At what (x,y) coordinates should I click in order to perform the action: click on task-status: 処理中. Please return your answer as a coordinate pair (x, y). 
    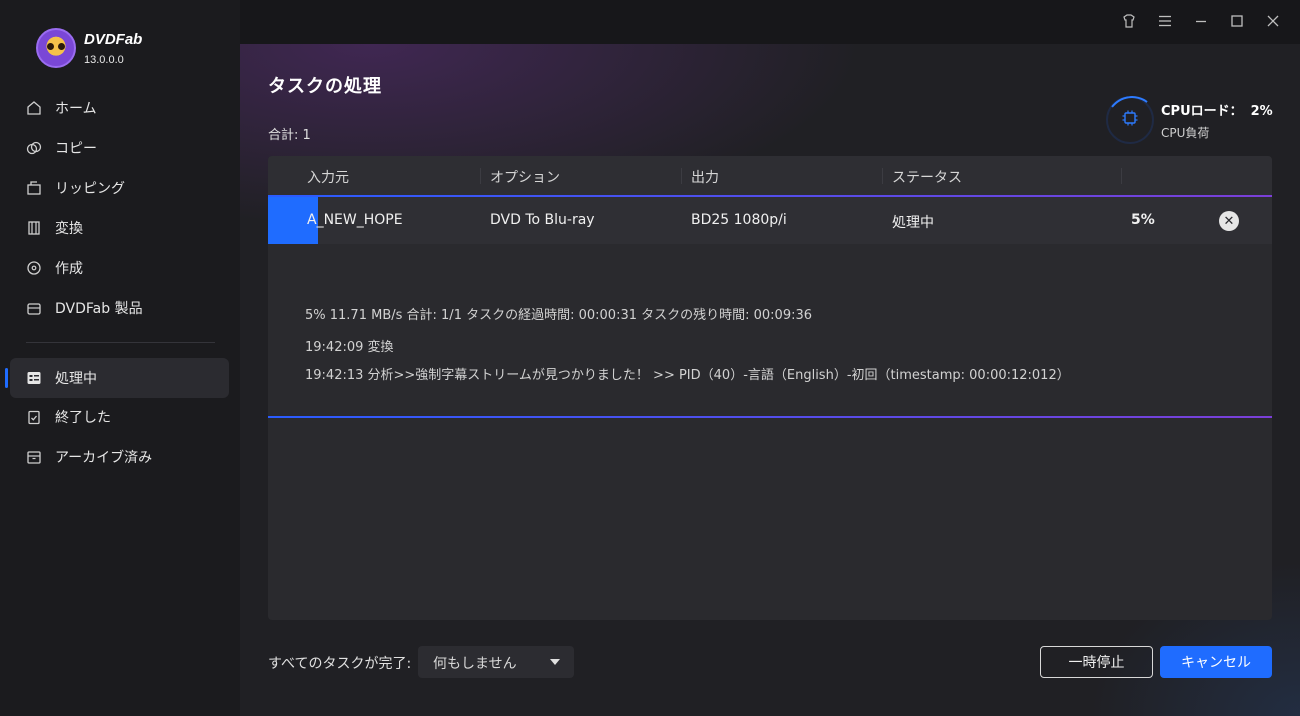
    Looking at the image, I should click on (913, 223).